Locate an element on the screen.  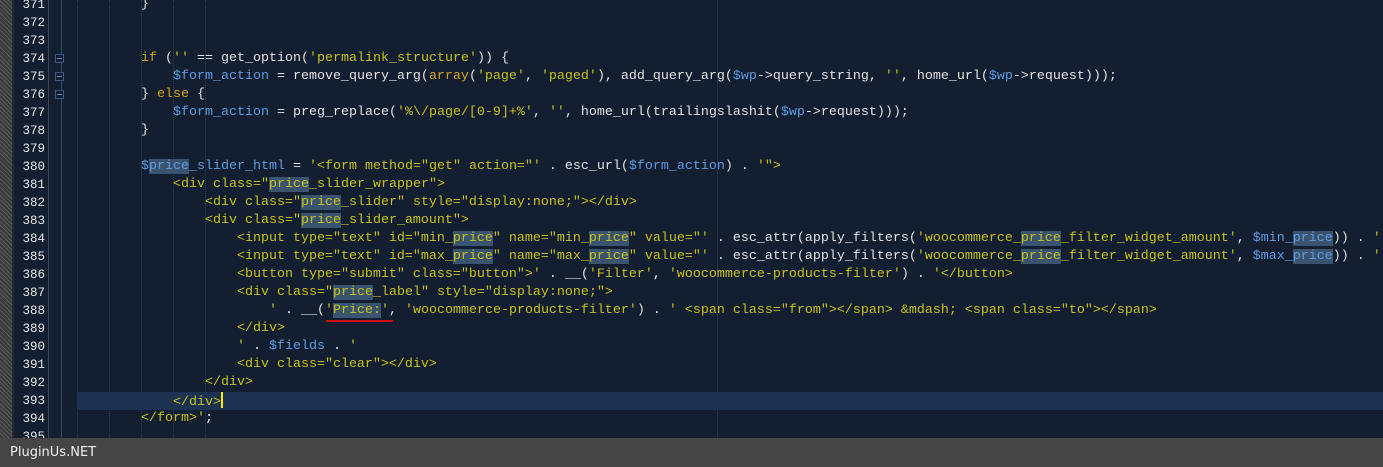
code-text: </form>'; is located at coordinates (145, 419).